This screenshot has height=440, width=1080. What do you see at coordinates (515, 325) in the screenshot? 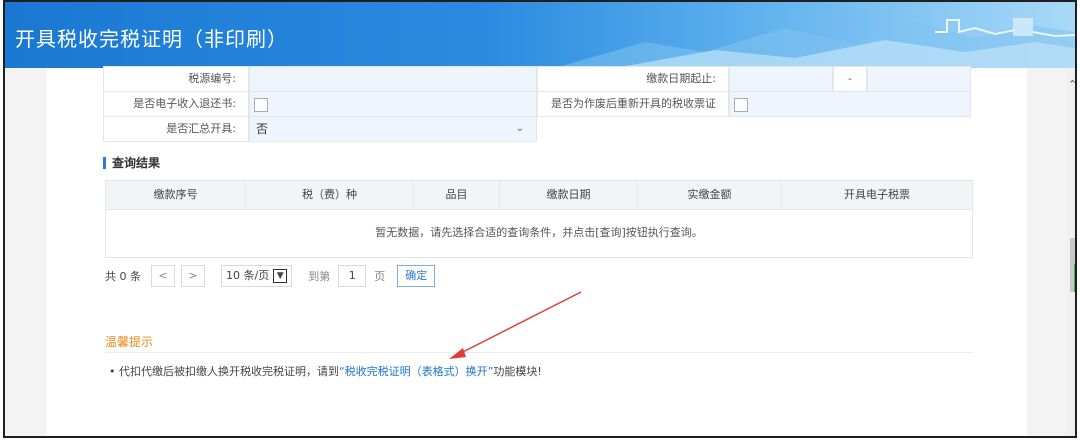
I see `annotation-arrow` at bounding box center [515, 325].